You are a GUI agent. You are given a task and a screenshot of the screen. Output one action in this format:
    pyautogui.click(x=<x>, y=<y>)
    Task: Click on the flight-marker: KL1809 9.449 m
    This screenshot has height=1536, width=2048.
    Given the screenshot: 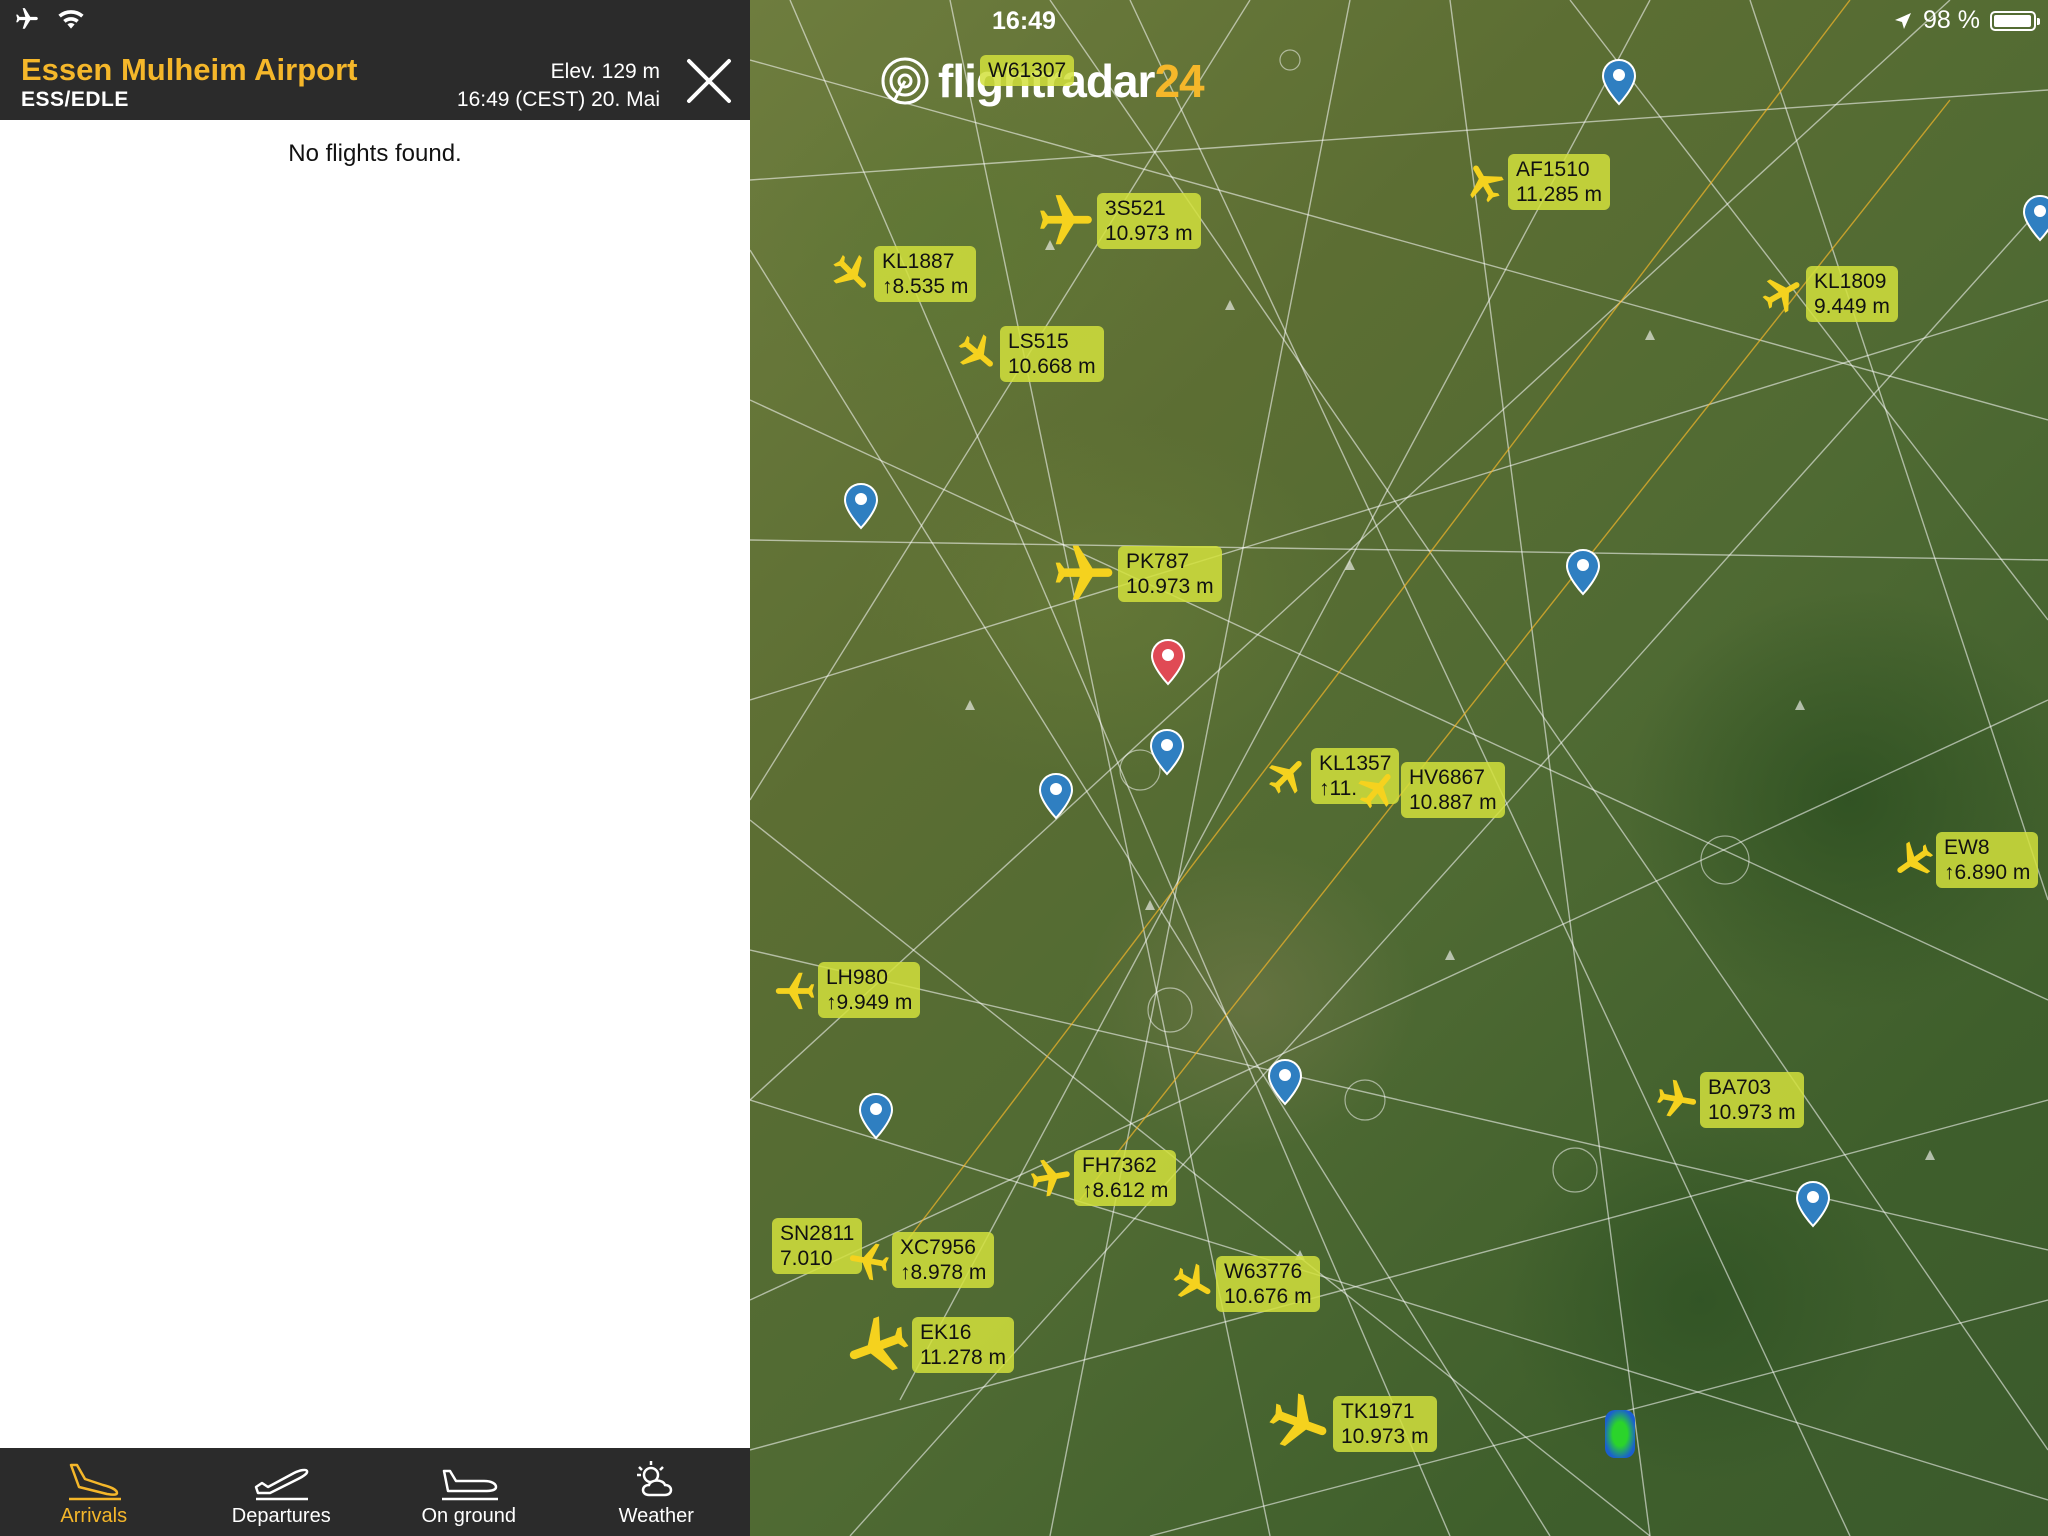 What is the action you would take?
    pyautogui.click(x=1829, y=294)
    